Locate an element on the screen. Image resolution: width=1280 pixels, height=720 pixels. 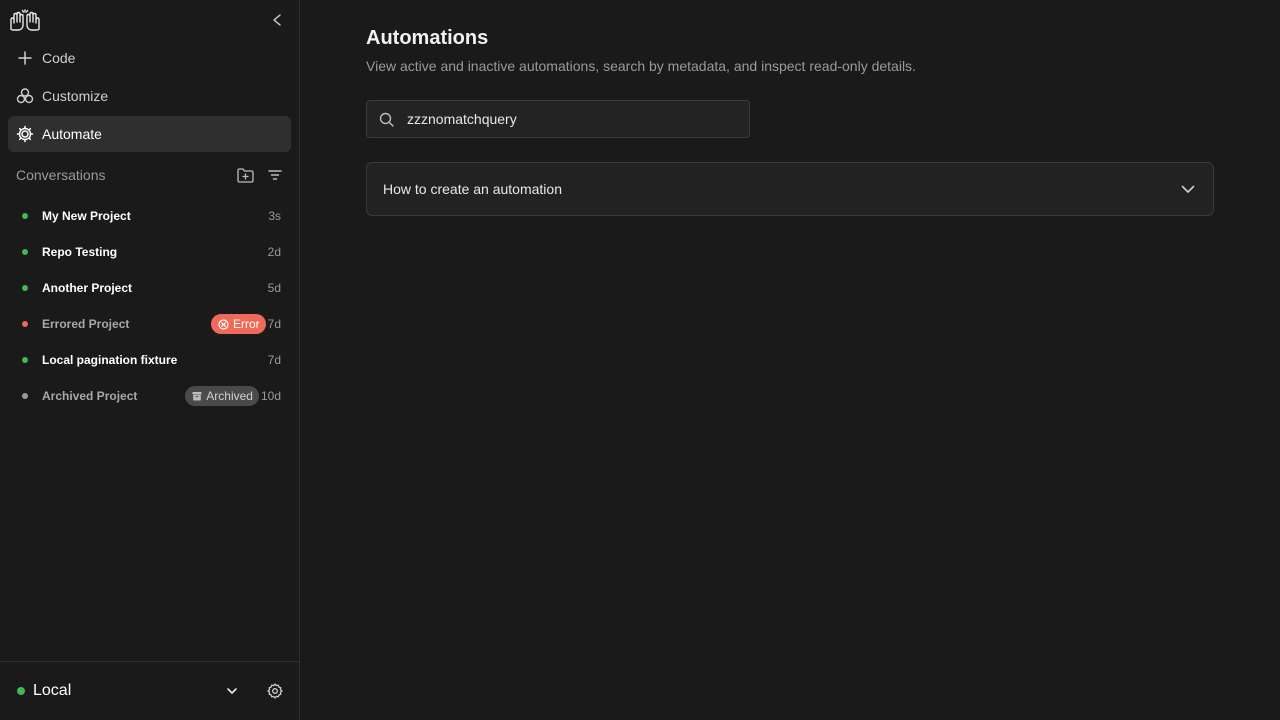
archive-box-icon is located at coordinates (197, 396).